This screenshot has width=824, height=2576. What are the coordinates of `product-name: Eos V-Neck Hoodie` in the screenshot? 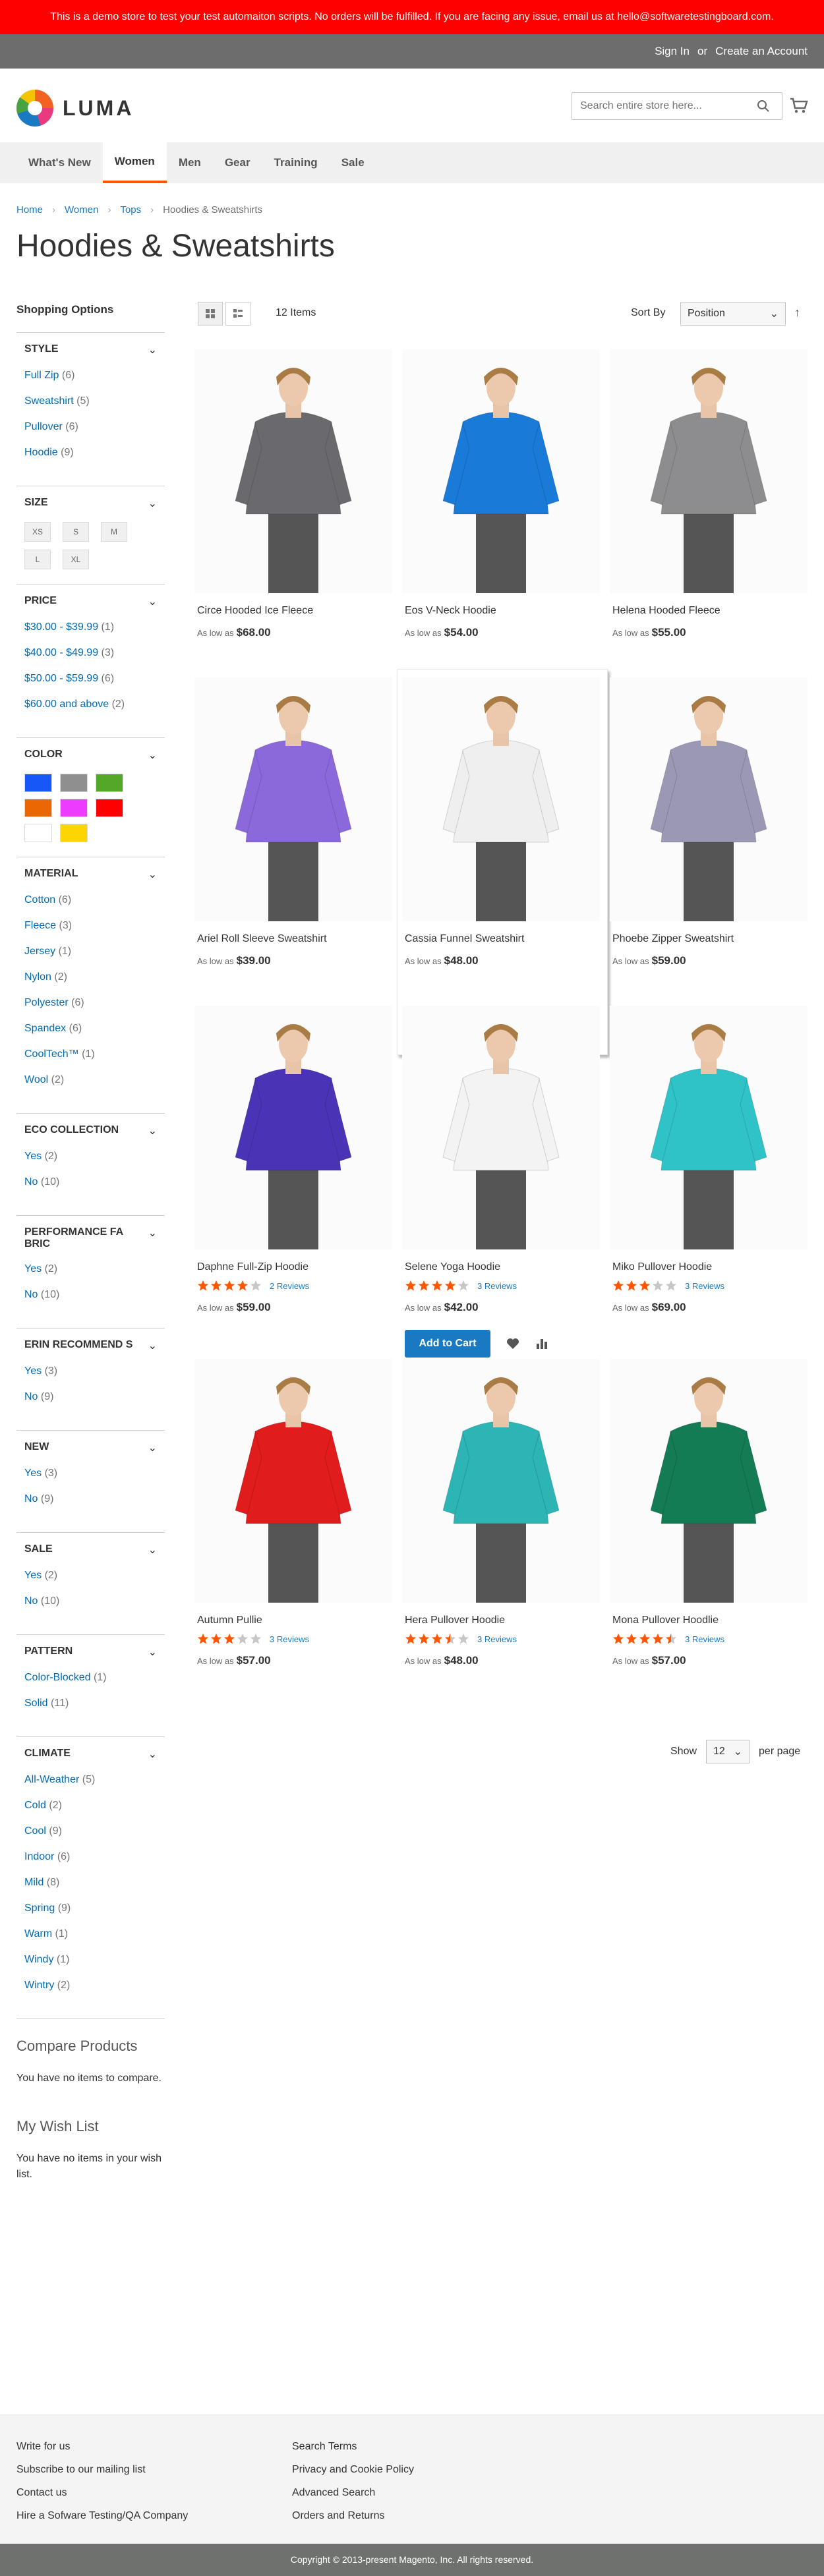 It's located at (503, 611).